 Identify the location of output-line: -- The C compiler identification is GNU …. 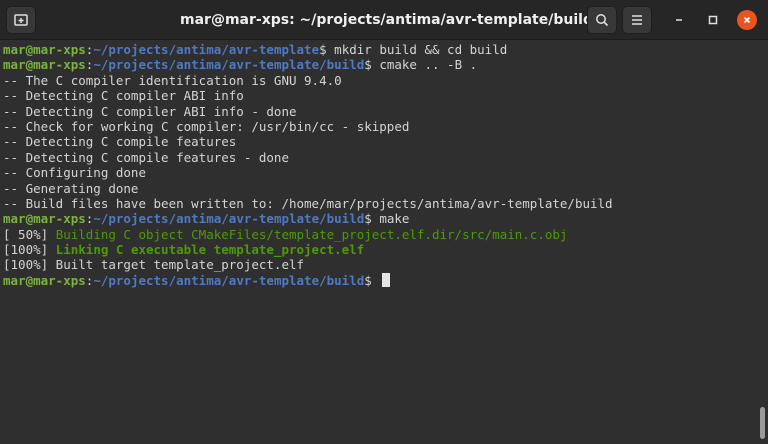
(172, 80).